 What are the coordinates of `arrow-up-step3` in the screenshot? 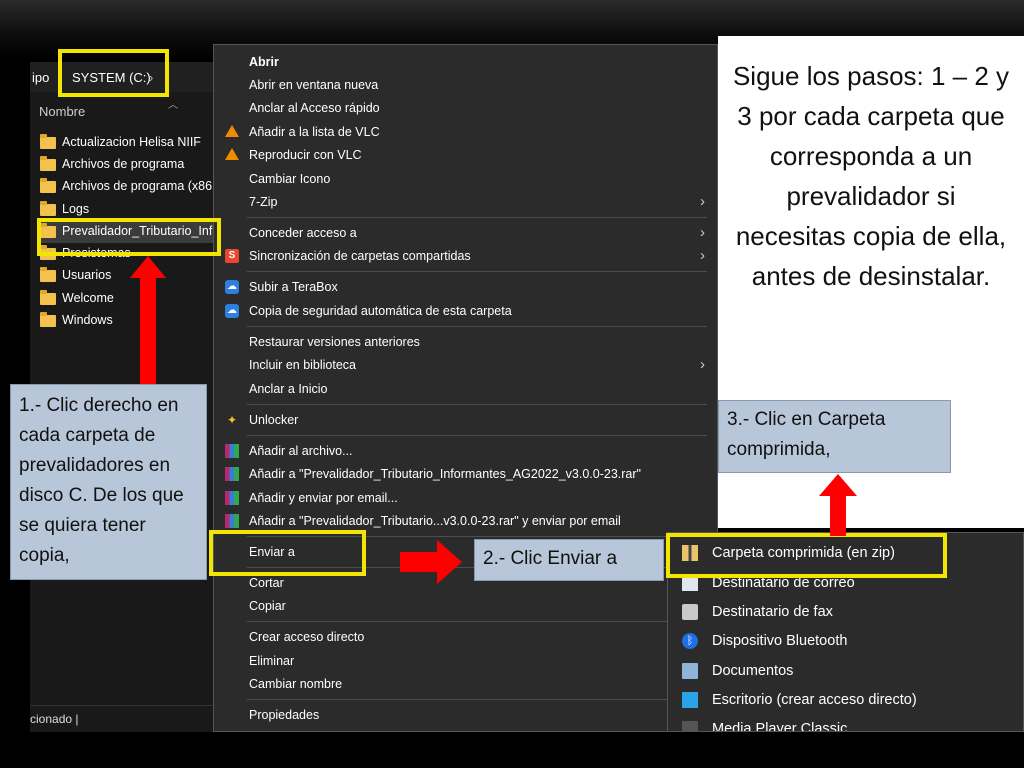 It's located at (838, 505).